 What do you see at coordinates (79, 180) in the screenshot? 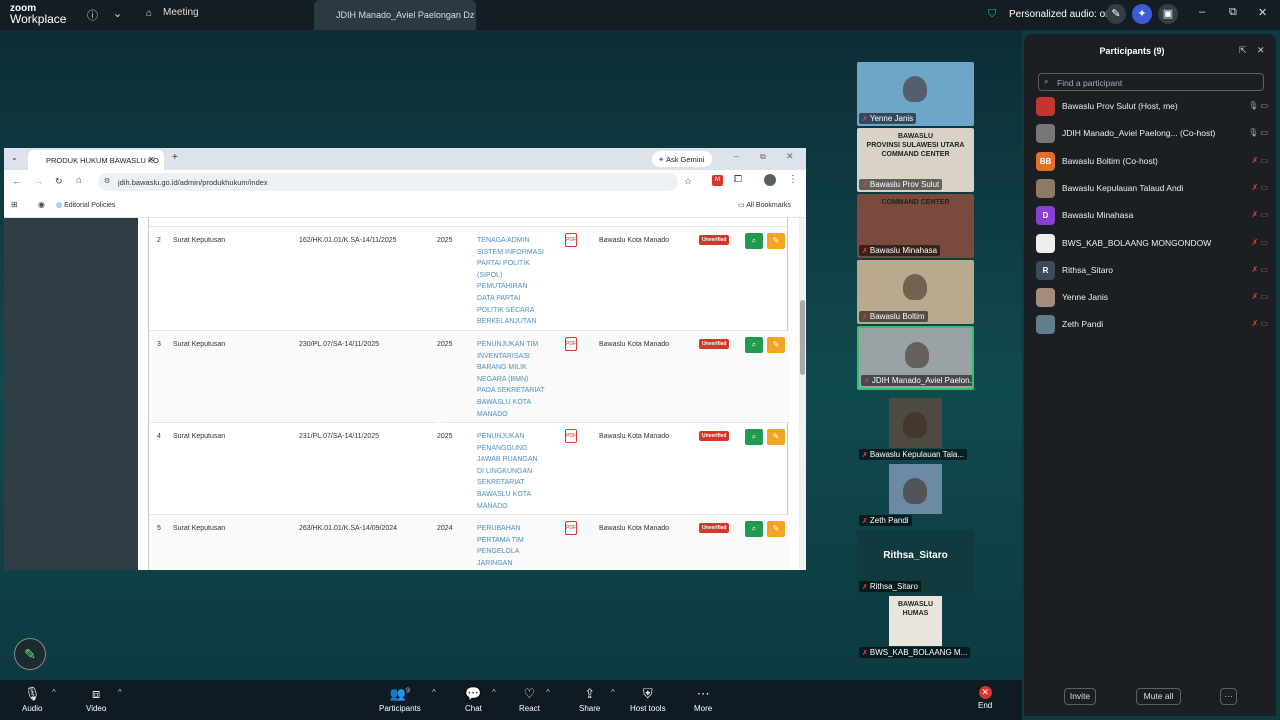
I see `home-icon: ⌂` at bounding box center [79, 180].